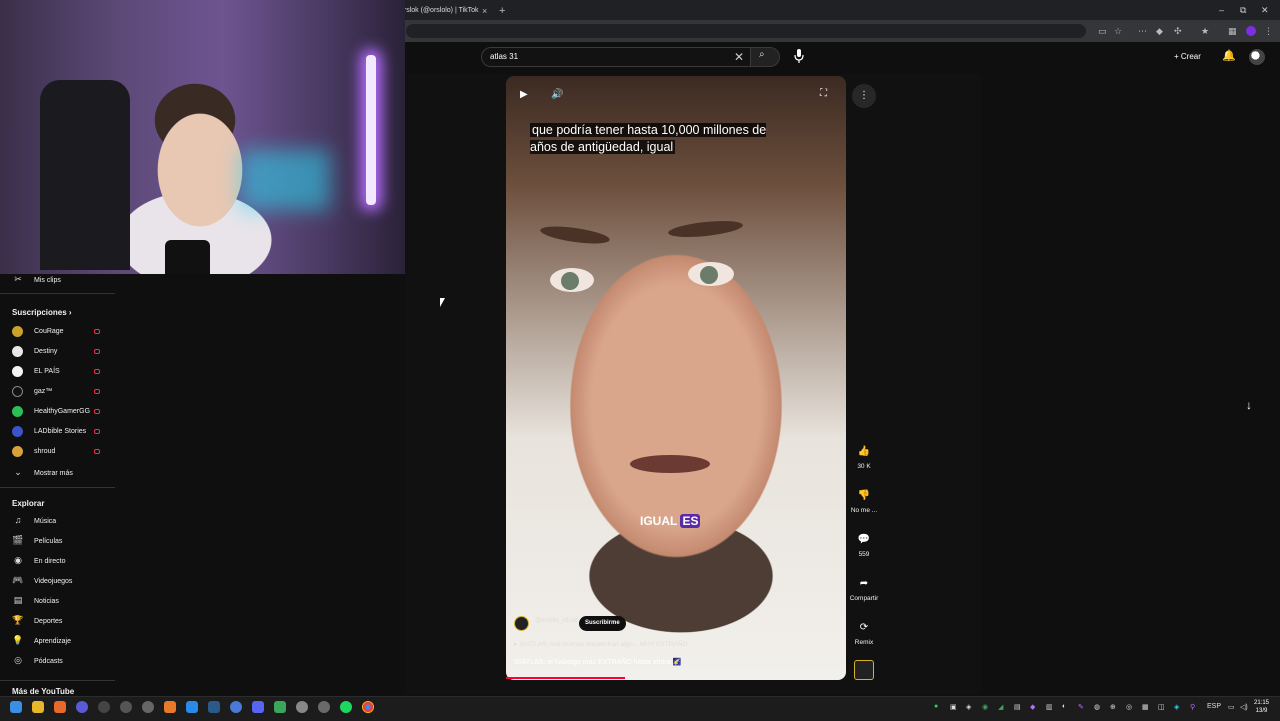  I want to click on sidebar-item-news: ▤ Noticias, so click(35, 600).